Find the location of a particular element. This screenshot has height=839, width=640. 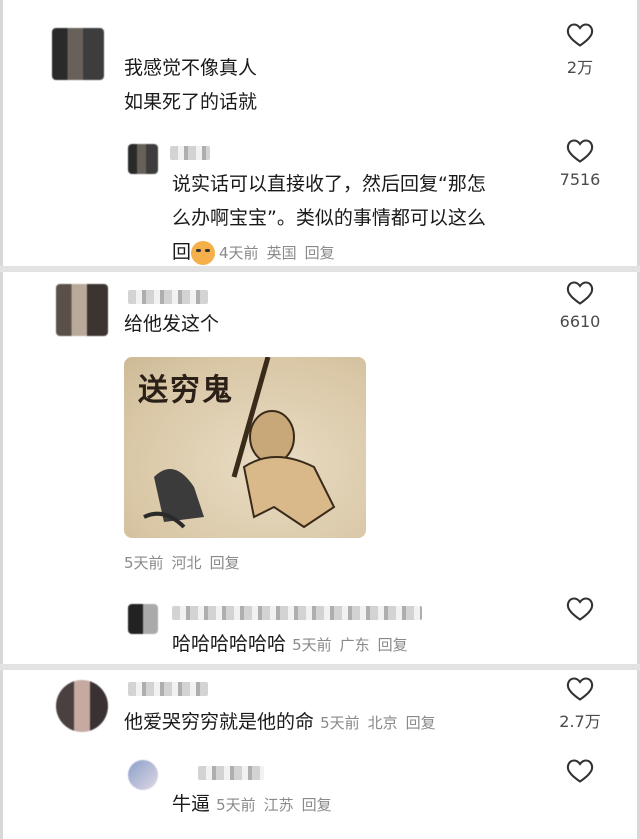

ink-painting-illustration is located at coordinates (239, 443).